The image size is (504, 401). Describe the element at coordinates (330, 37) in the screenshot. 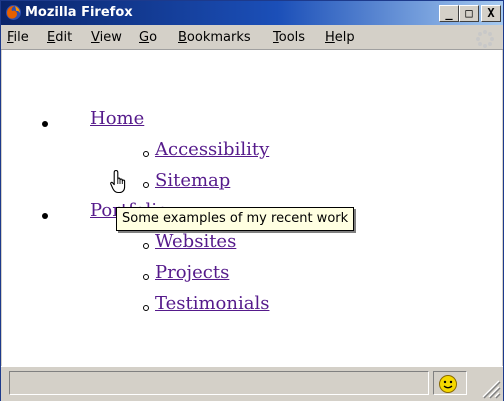

I see `menu-help-mnemonic: H` at that location.